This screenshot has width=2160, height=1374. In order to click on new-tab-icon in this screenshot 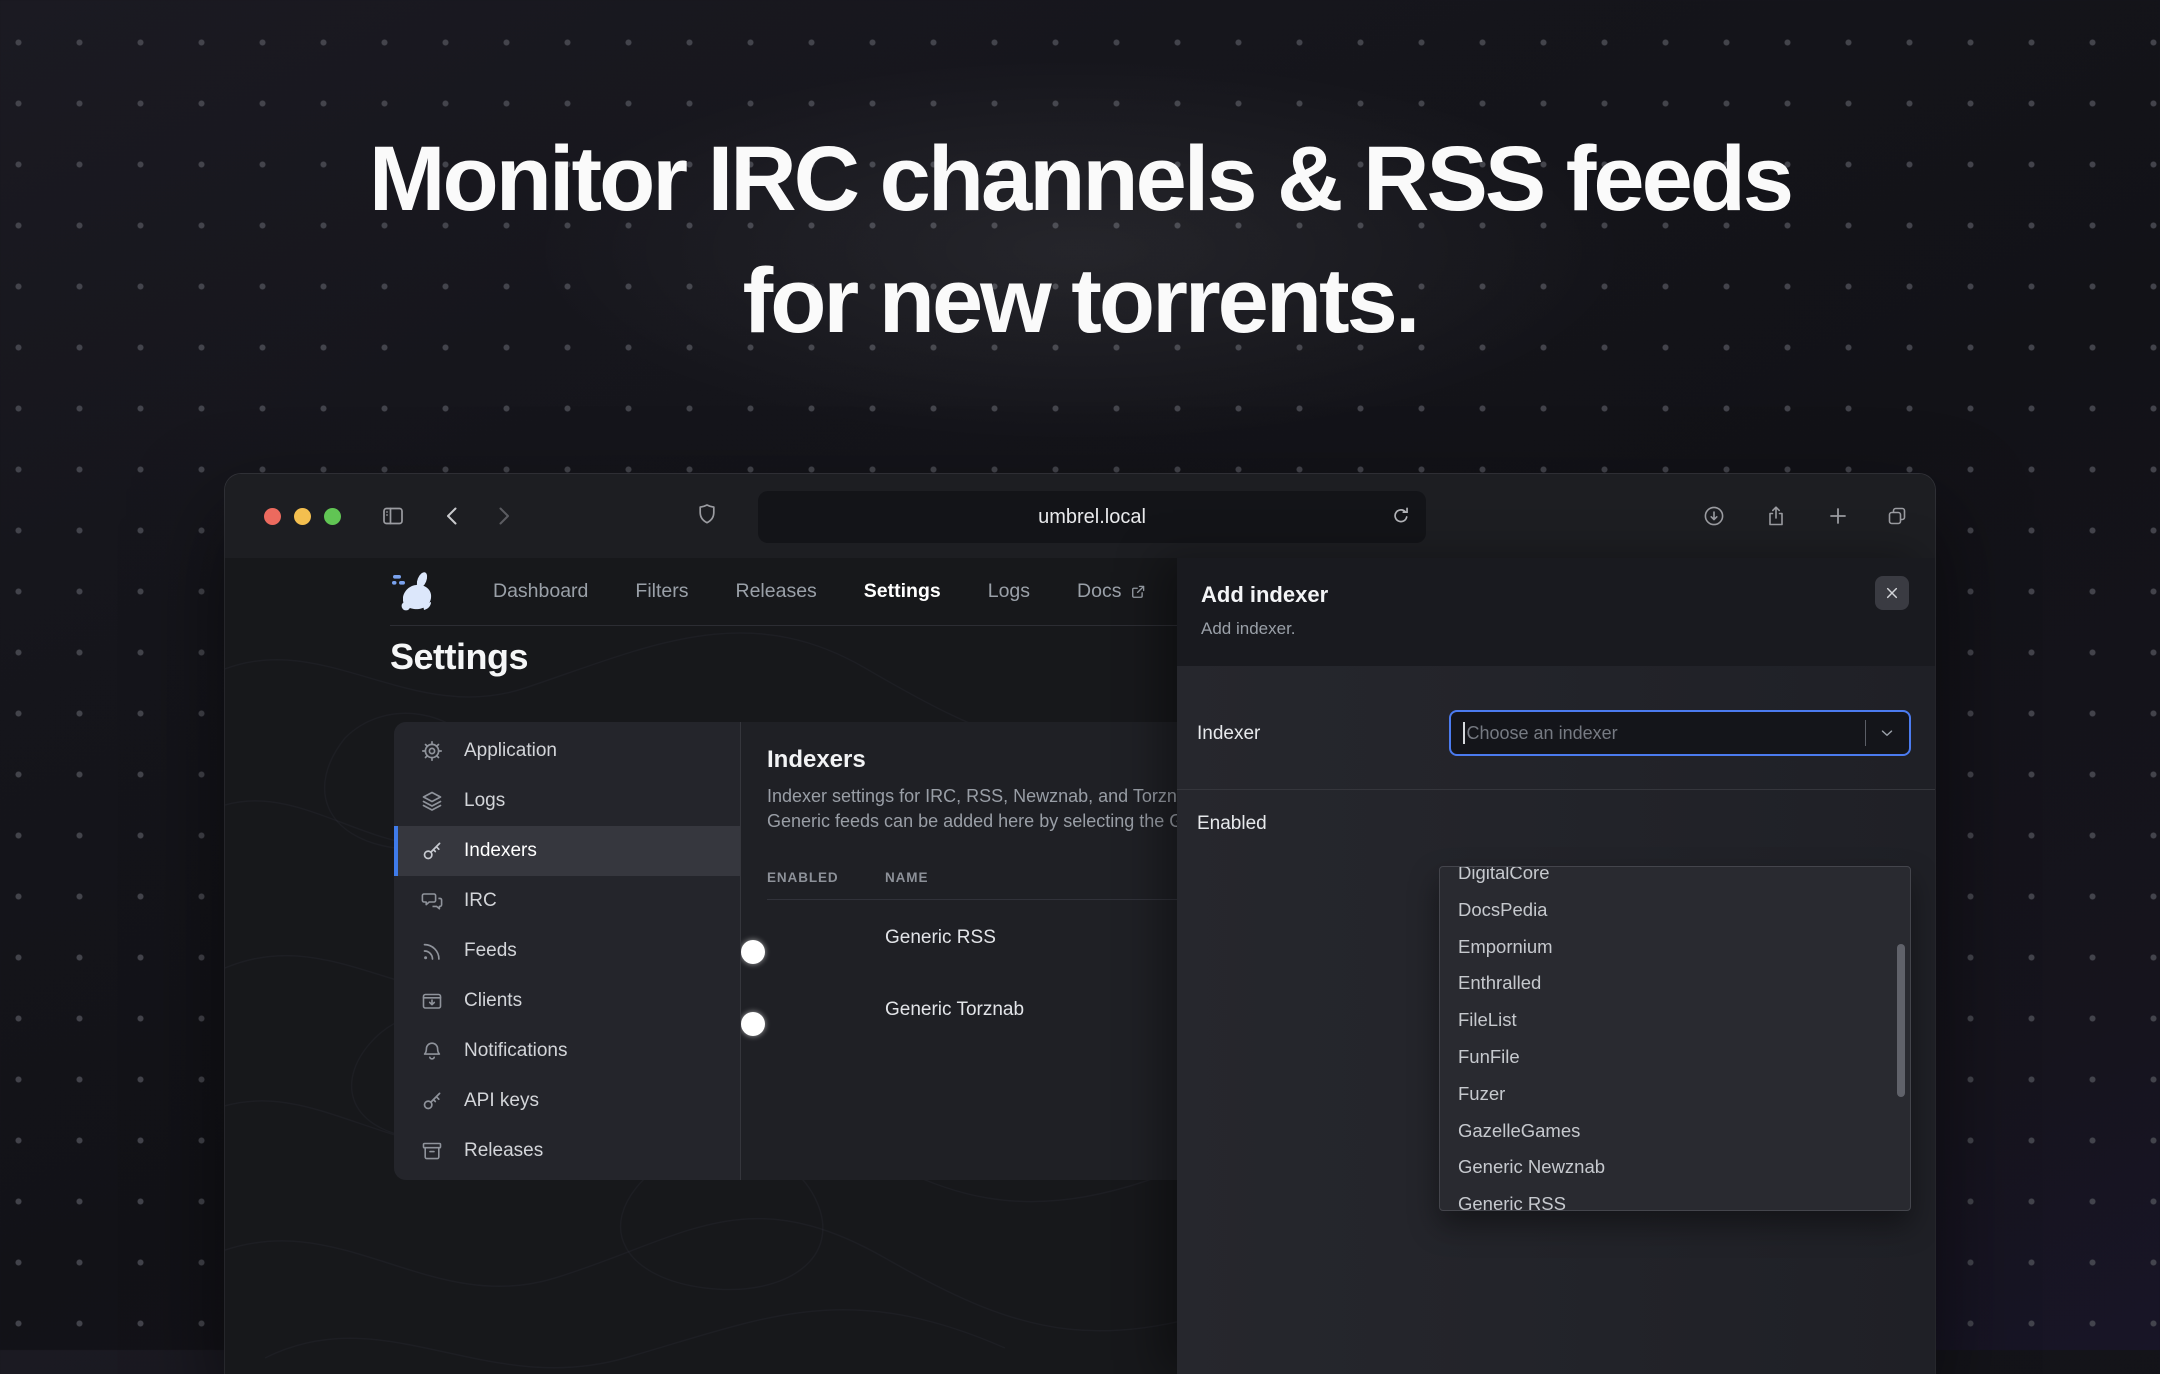, I will do `click(1838, 516)`.